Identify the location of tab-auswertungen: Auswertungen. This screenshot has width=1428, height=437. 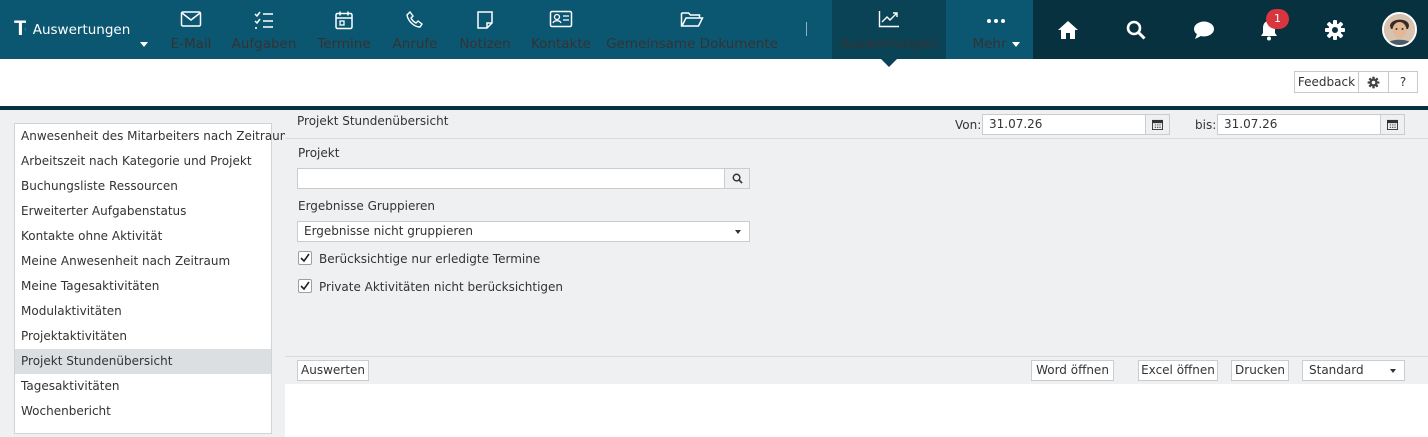
(81, 30).